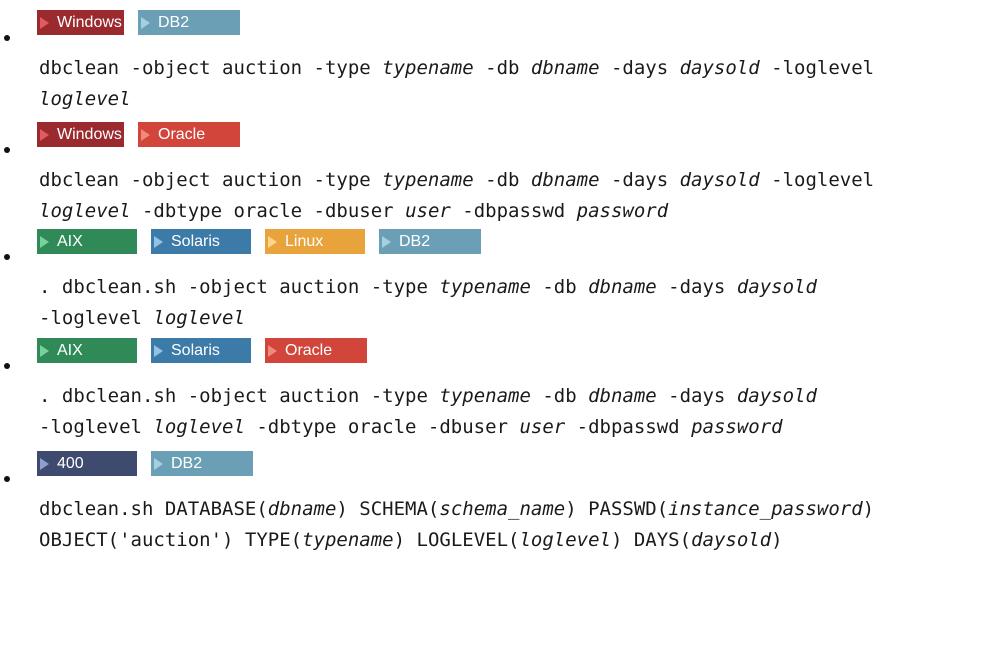  What do you see at coordinates (304, 241) in the screenshot?
I see `platform-badge-label: Linux` at bounding box center [304, 241].